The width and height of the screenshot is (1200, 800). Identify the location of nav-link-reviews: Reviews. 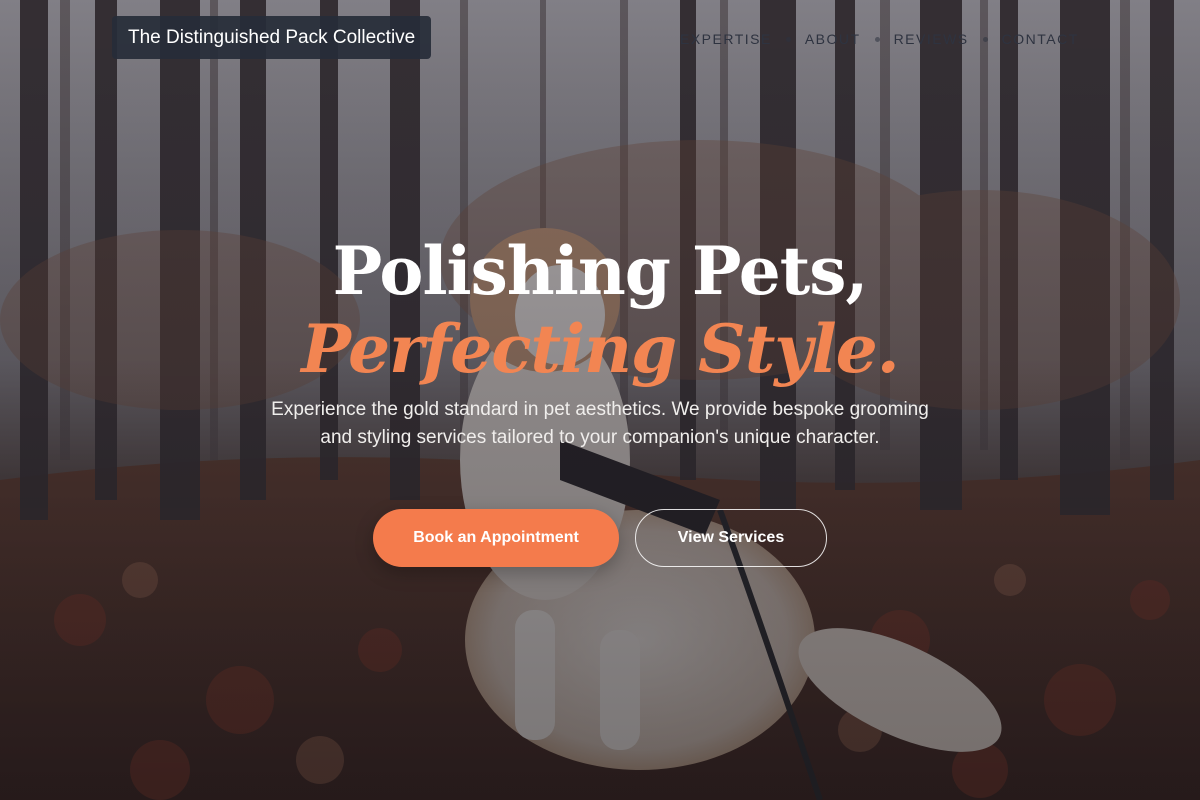
(931, 39).